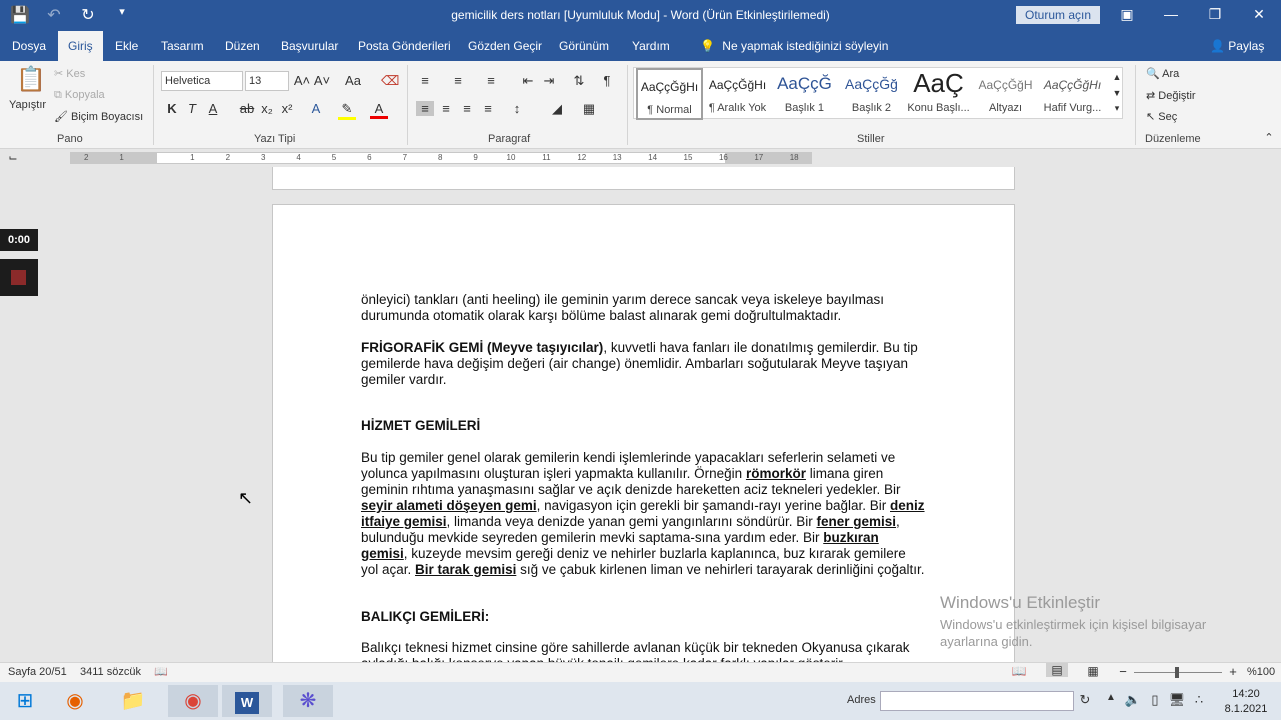 This screenshot has width=1281, height=720. I want to click on tab-dosya: Dosya, so click(29, 46).